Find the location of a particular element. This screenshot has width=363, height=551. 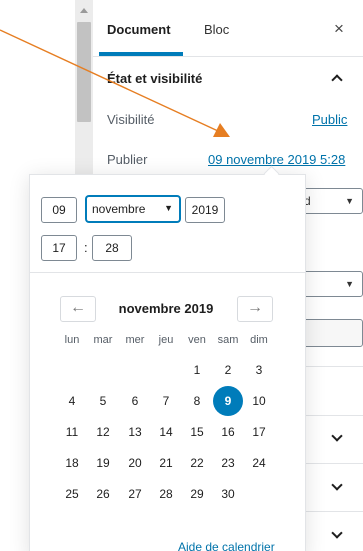

annotation-arrow-icon is located at coordinates (115, 83).